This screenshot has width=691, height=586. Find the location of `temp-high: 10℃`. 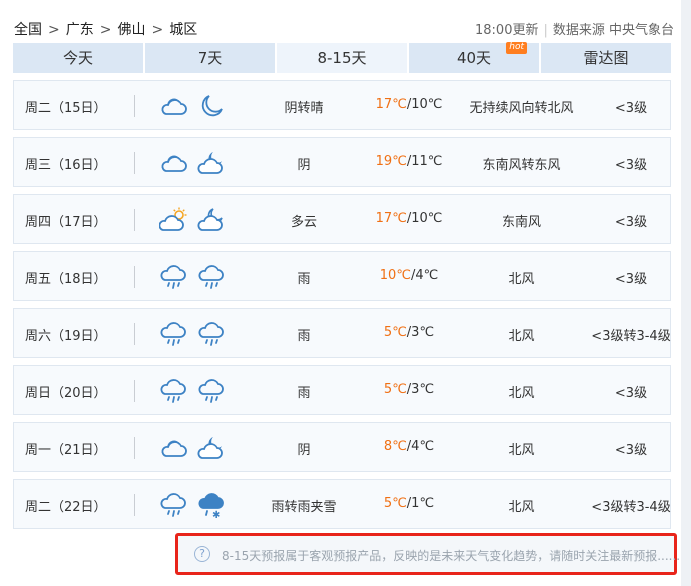

temp-high: 10℃ is located at coordinates (395, 275).